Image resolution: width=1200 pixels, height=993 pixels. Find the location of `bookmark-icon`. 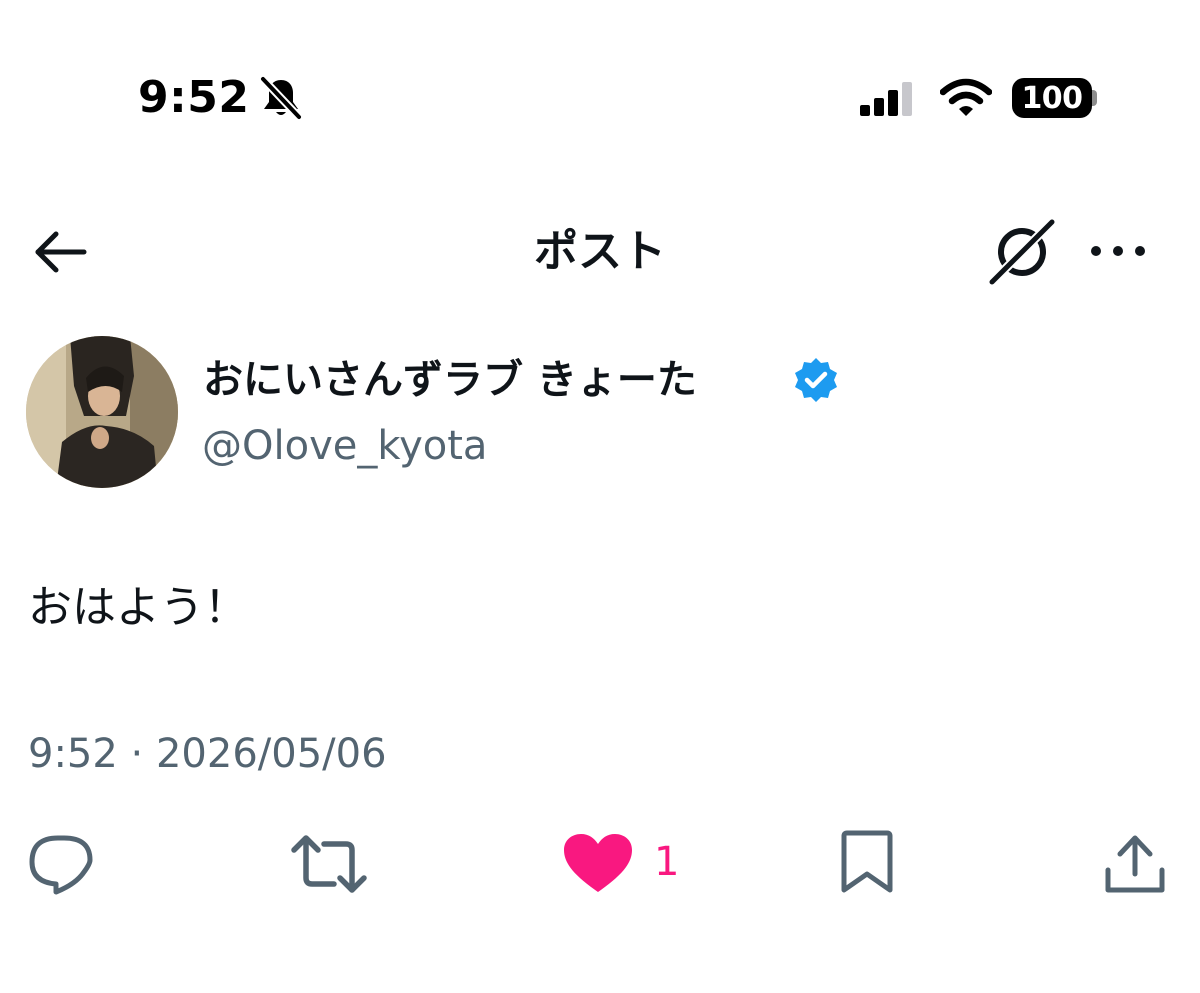

bookmark-icon is located at coordinates (867, 863).